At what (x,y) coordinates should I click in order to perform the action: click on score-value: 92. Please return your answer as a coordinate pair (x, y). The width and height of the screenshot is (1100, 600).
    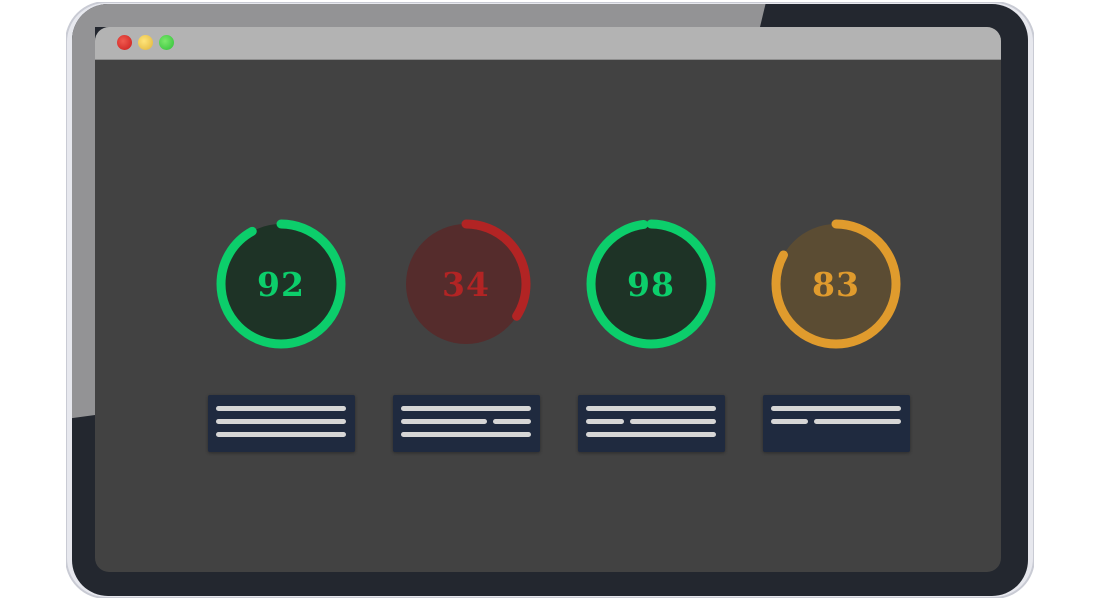
    Looking at the image, I should click on (281, 284).